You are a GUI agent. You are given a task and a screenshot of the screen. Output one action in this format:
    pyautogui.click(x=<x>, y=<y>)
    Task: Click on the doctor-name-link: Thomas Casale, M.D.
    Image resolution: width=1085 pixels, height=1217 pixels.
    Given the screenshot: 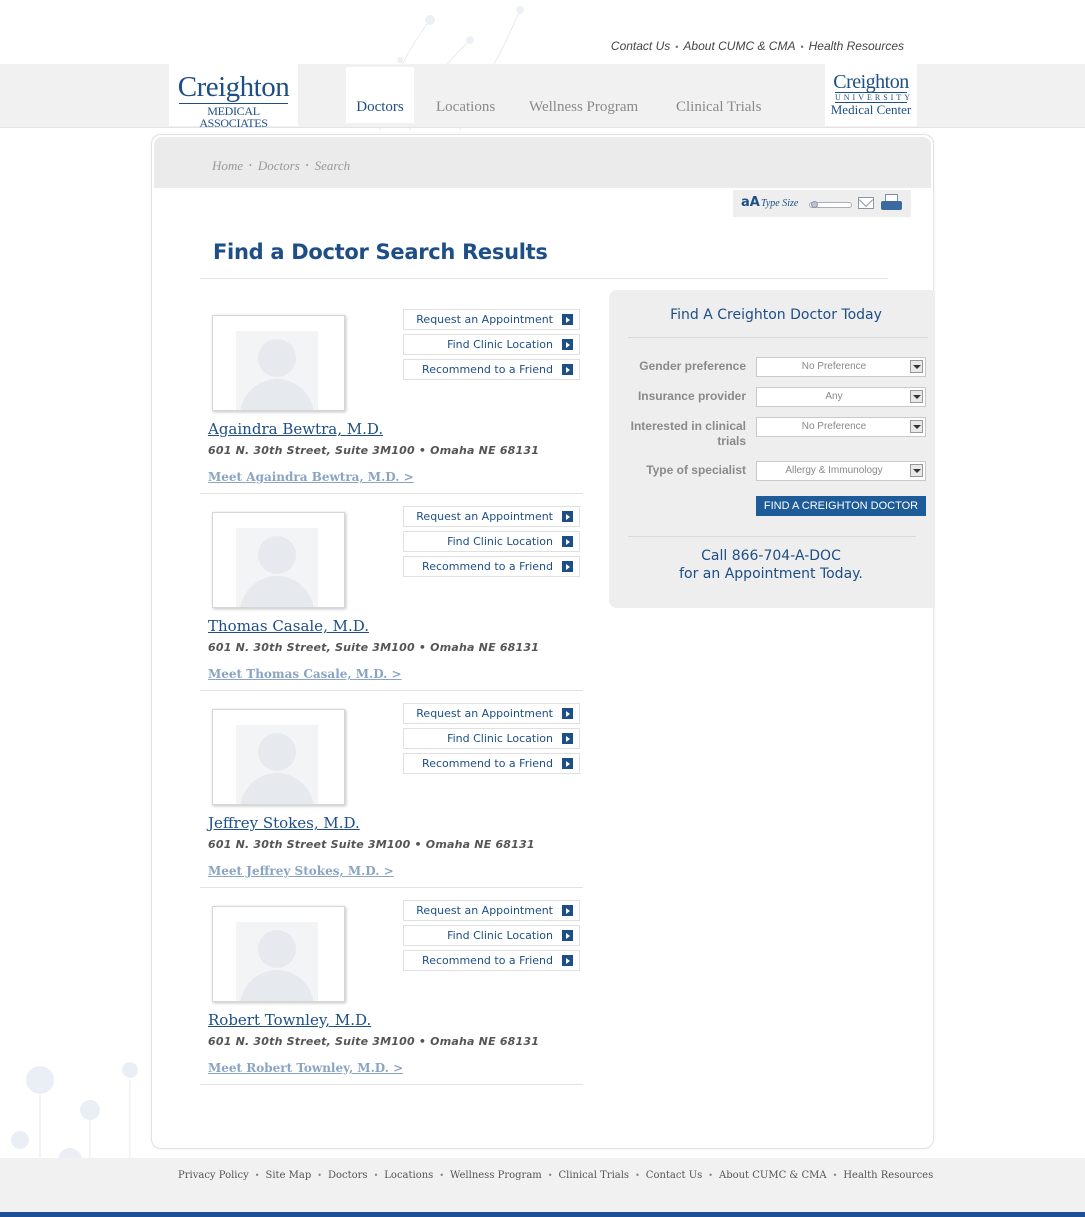 What is the action you would take?
    pyautogui.click(x=288, y=626)
    